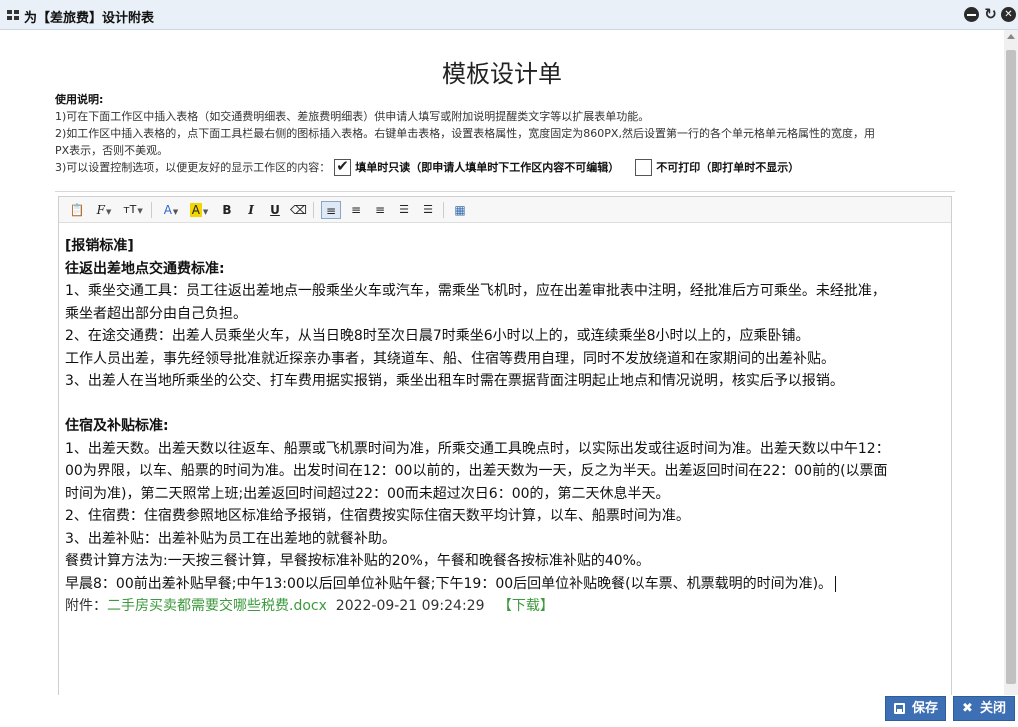 This screenshot has height=727, width=1018. I want to click on align-center-icon: ≡, so click(356, 210).